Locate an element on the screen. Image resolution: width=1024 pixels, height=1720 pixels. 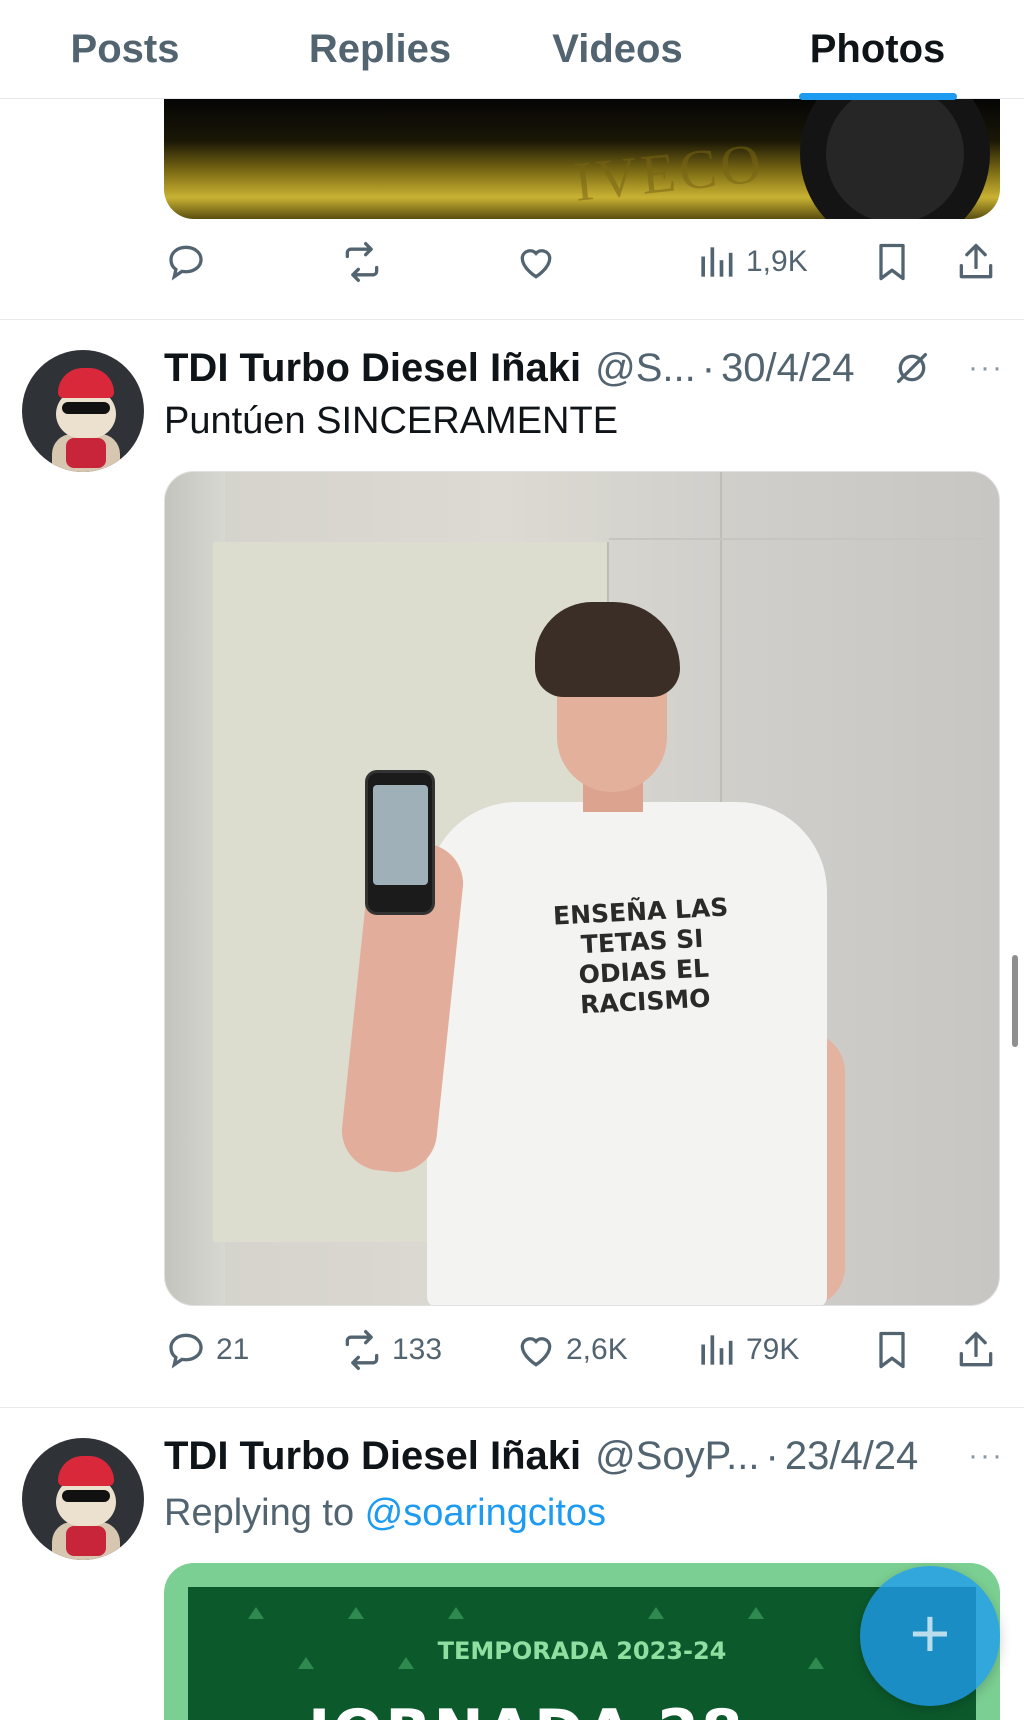
post2-share-button is located at coordinates (976, 1350).